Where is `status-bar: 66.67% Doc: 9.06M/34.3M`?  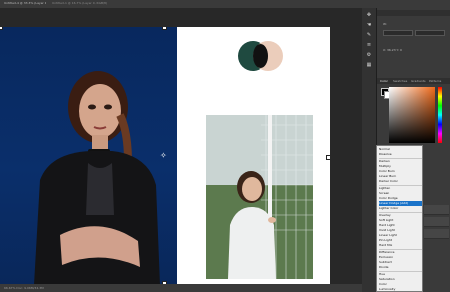
status-bar: 66.67% Doc: 9.06M/34.3M is located at coordinates (181, 288).